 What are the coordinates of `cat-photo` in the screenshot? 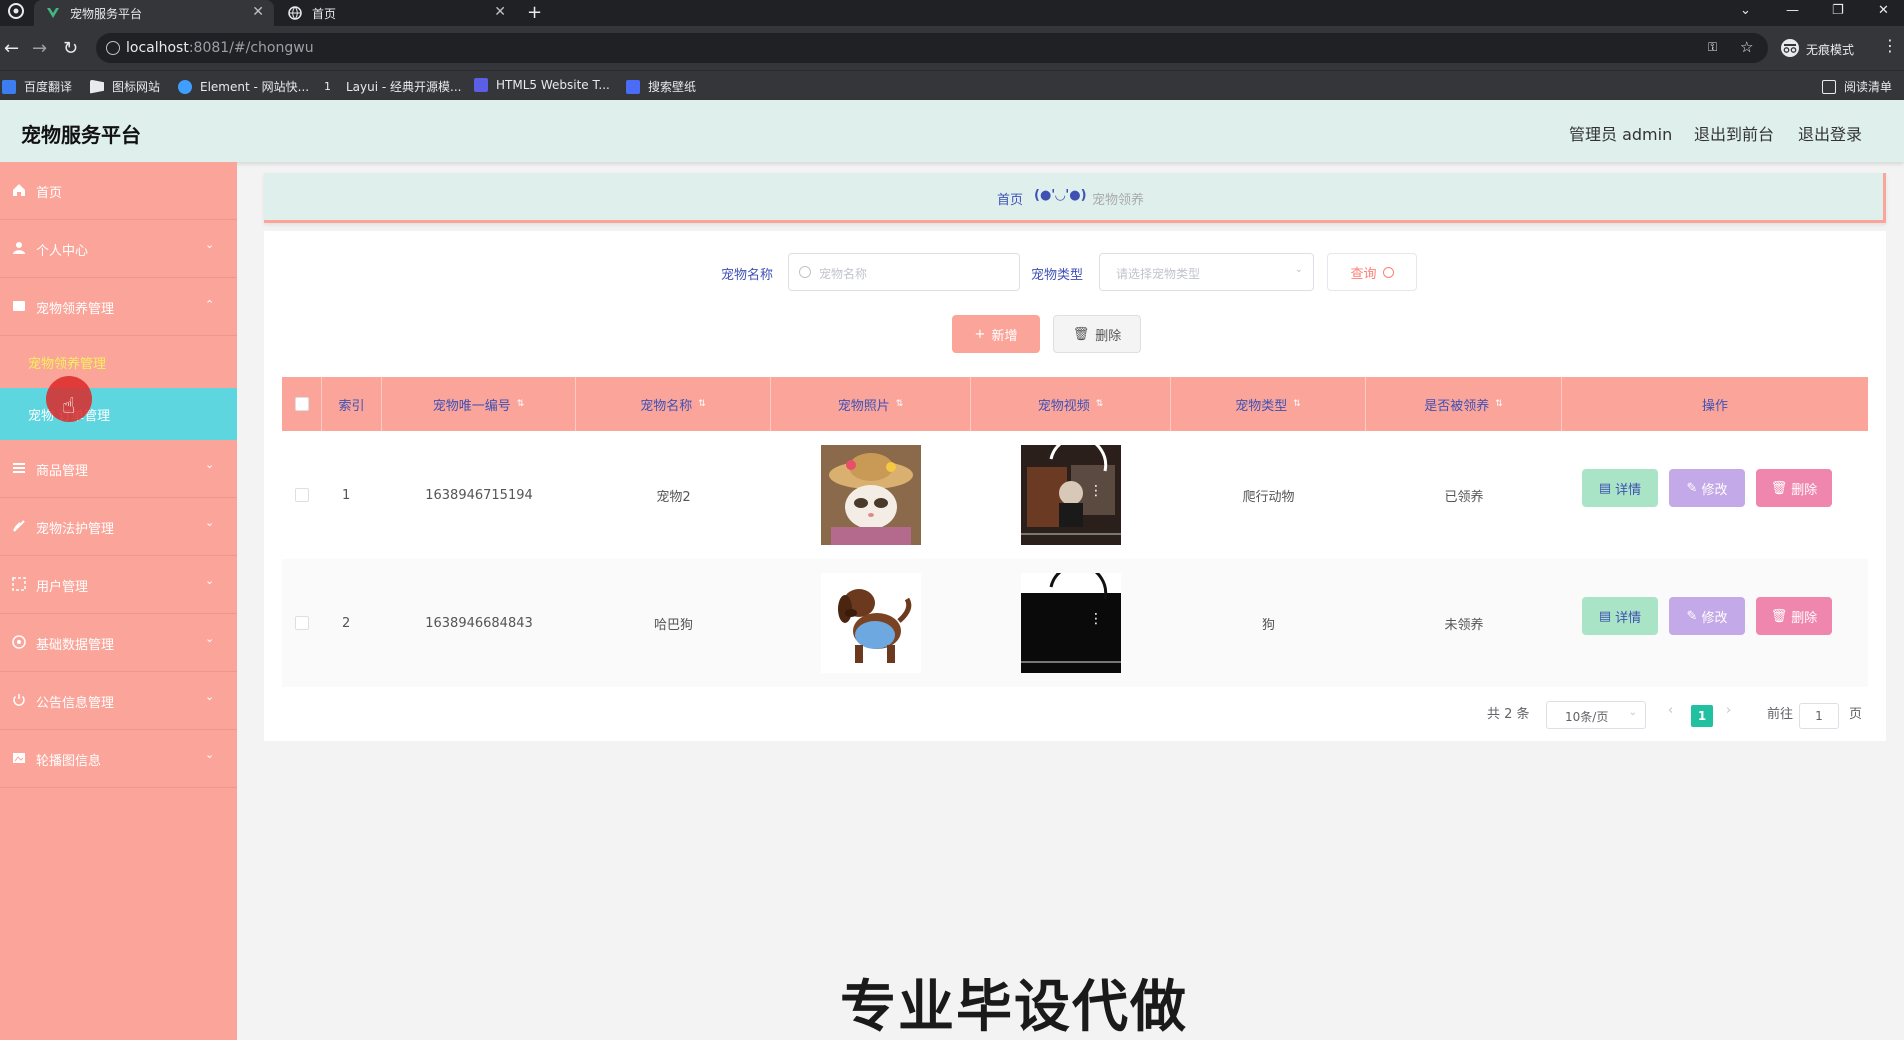 It's located at (871, 495).